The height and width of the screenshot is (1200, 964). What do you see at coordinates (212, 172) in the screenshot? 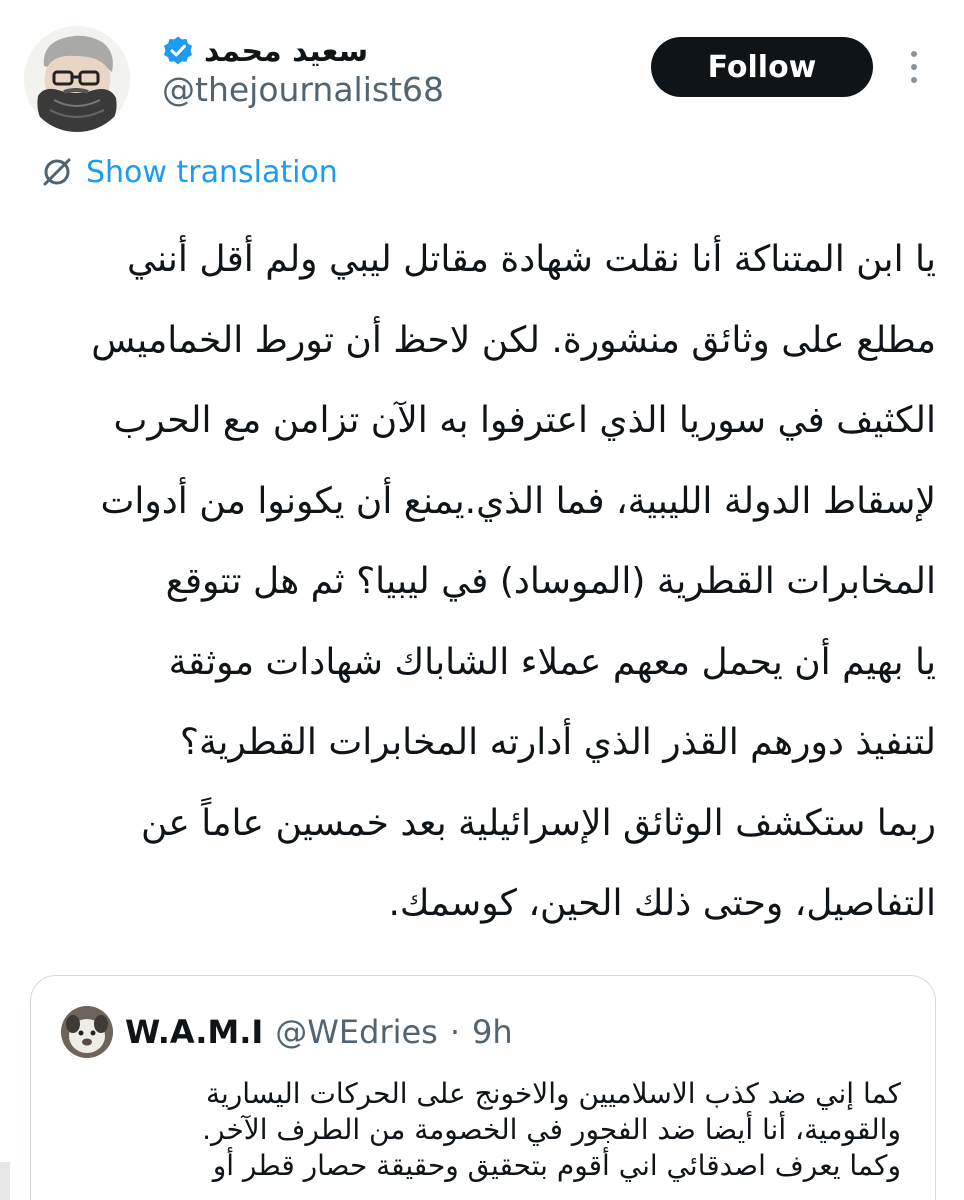
I see `translation-label: Show translation` at bounding box center [212, 172].